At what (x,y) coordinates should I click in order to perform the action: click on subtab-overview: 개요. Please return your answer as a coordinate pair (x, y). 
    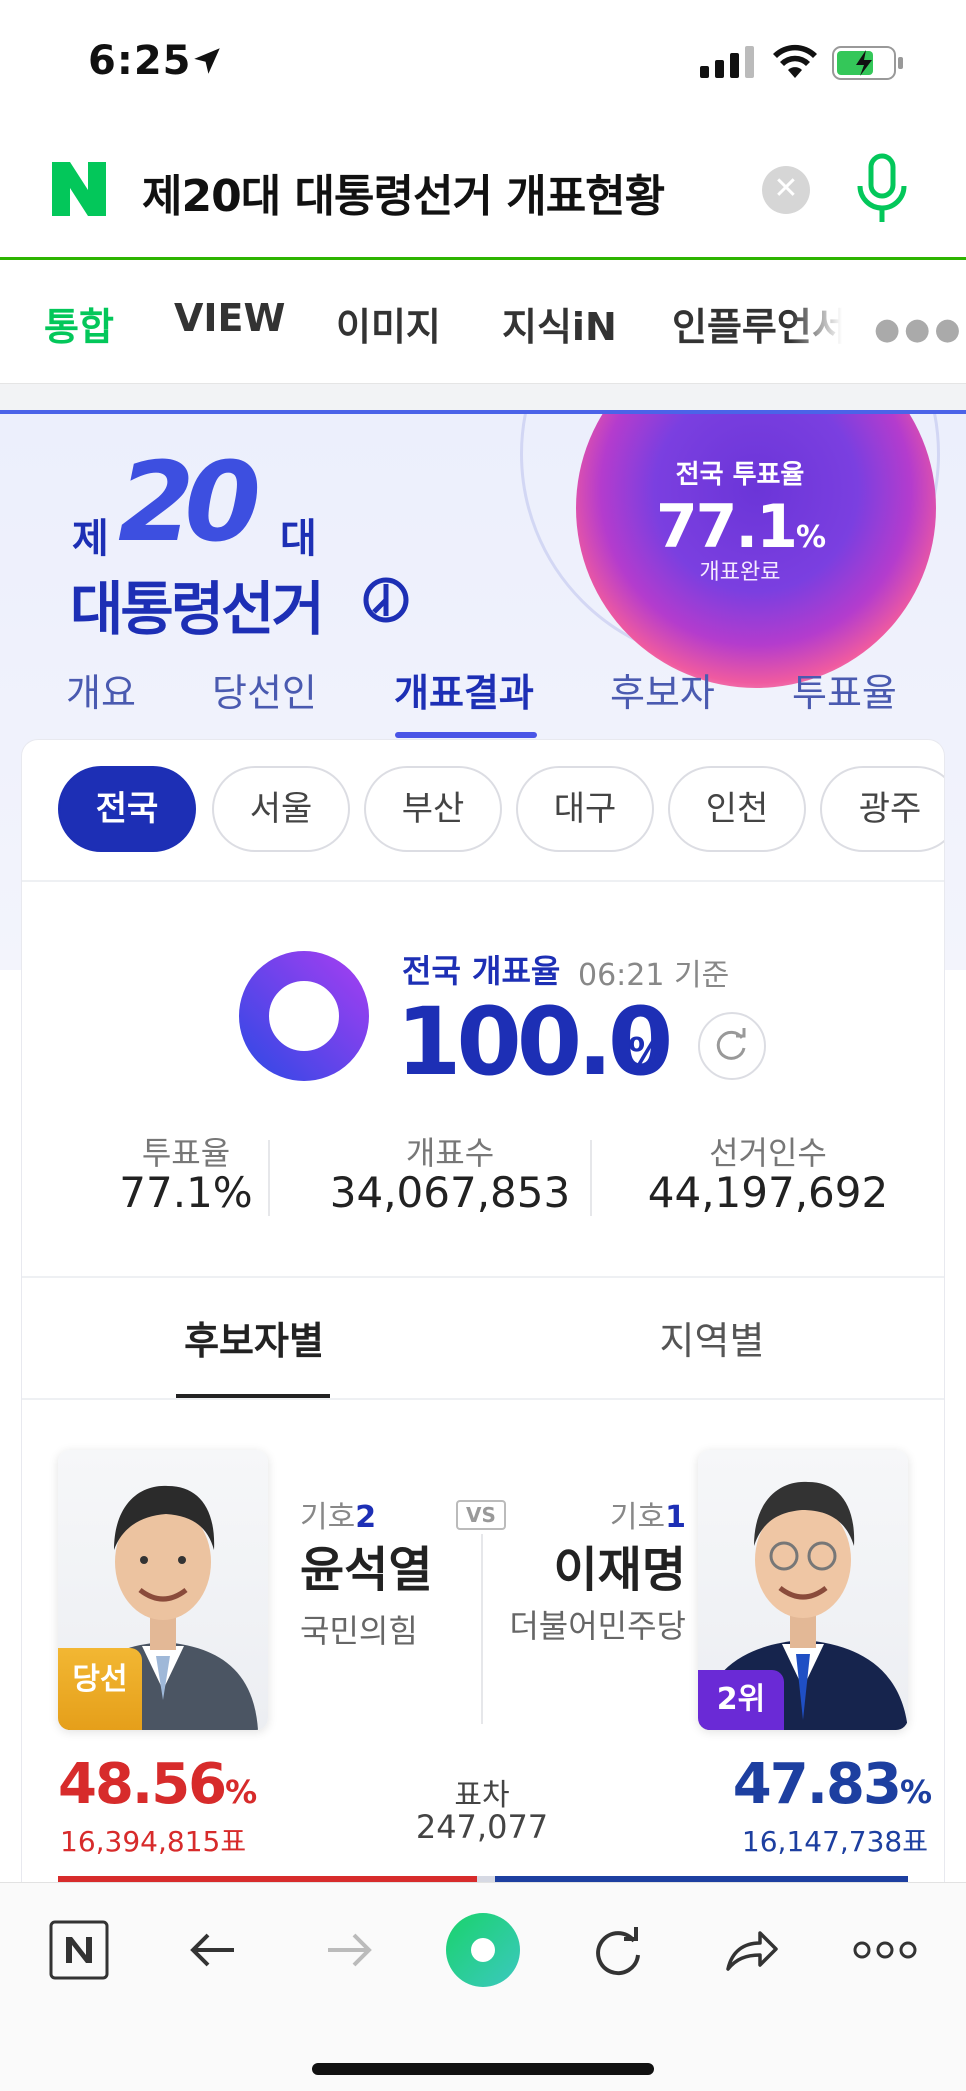
    Looking at the image, I should click on (101, 689).